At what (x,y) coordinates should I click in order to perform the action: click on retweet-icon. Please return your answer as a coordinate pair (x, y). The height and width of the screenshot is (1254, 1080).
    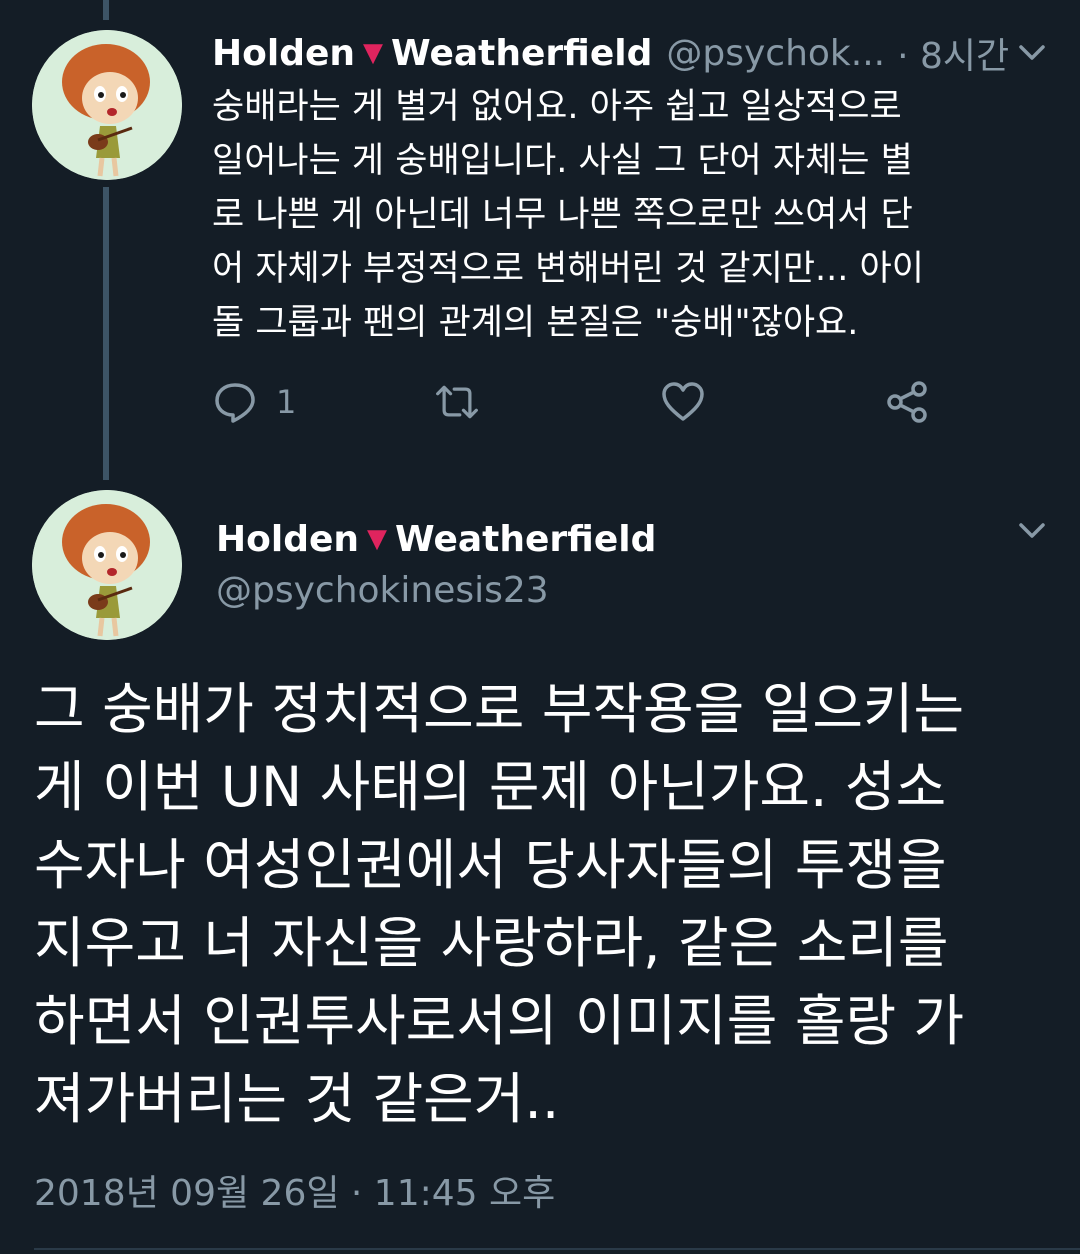
    Looking at the image, I should click on (457, 402).